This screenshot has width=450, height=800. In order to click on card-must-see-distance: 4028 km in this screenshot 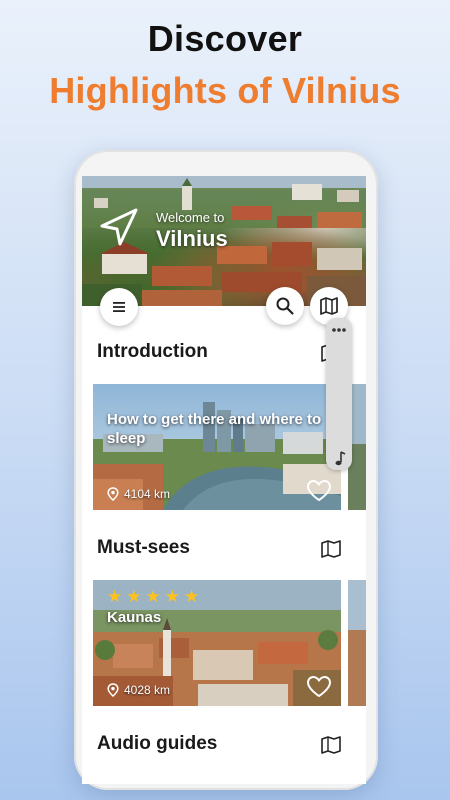, I will do `click(138, 690)`.